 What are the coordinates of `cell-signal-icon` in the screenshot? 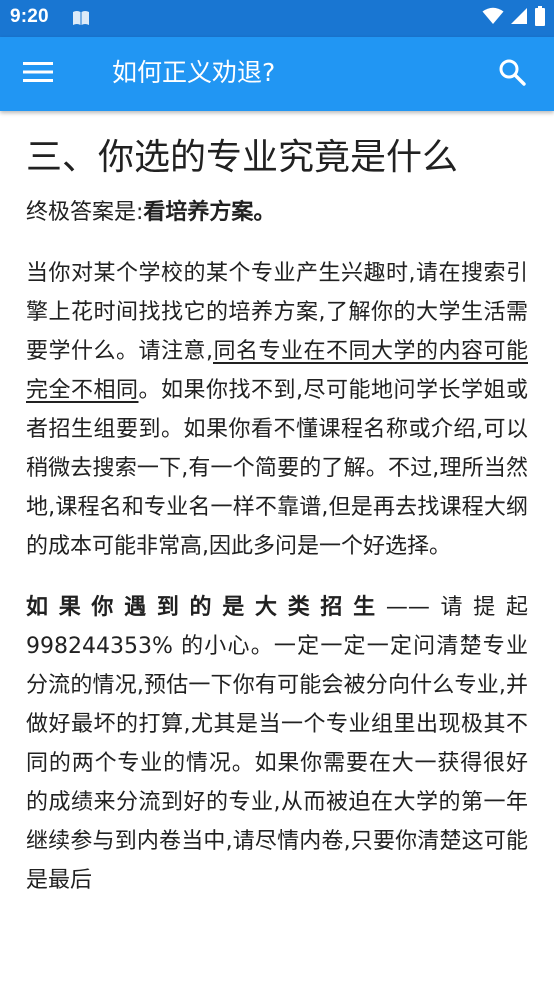 It's located at (519, 18).